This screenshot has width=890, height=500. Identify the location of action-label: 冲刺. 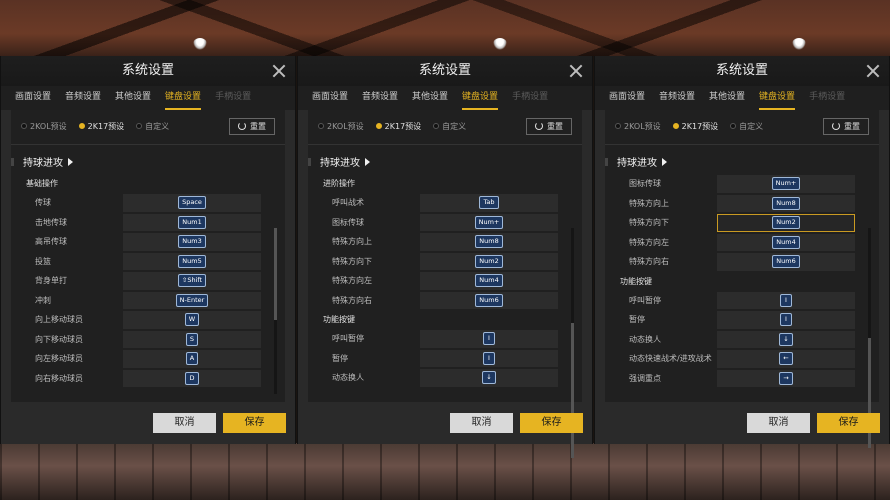
(43, 300).